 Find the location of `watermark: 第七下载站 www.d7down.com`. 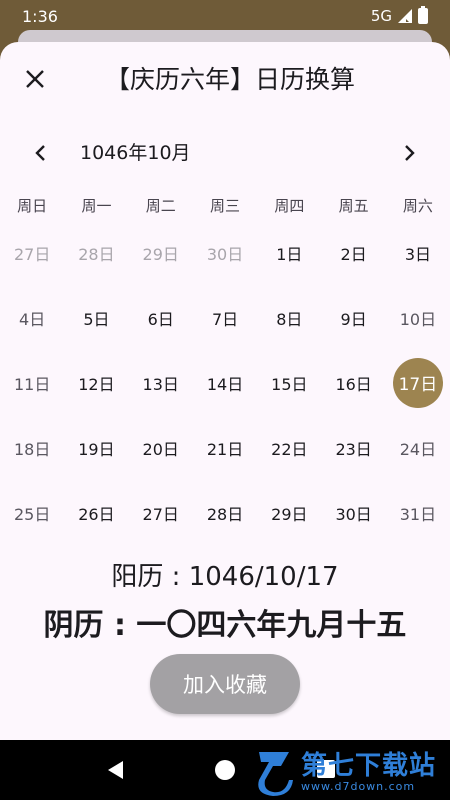

watermark: 第七下载站 www.d7down.com is located at coordinates (351, 773).